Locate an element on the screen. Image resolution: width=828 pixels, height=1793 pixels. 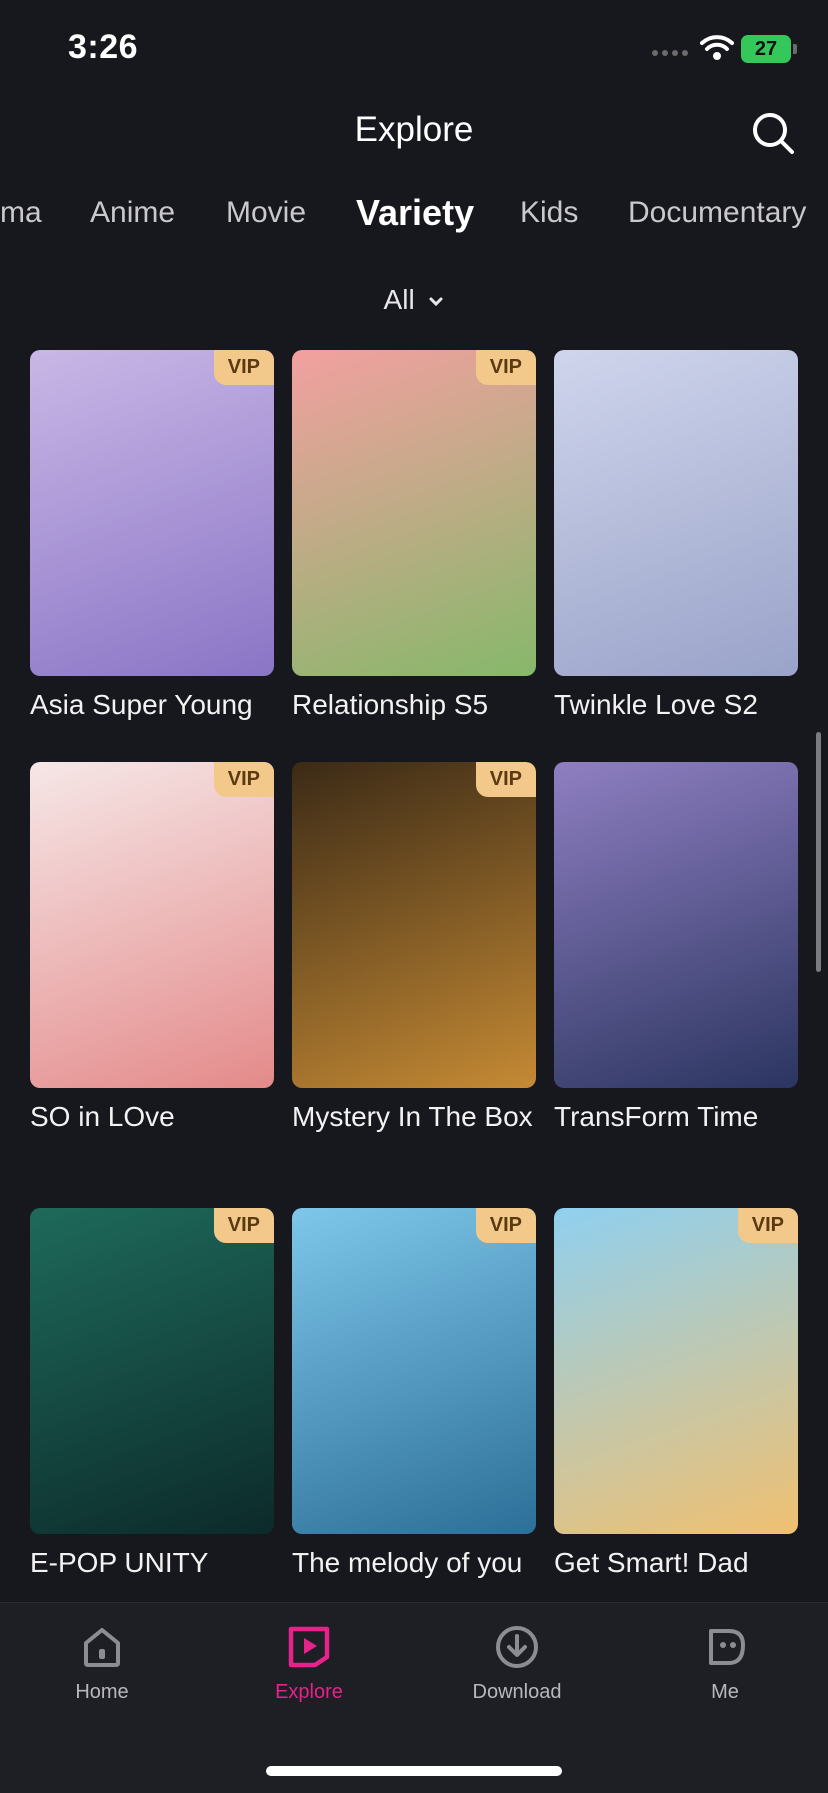
nav-explore: Explore is located at coordinates (309, 1663).